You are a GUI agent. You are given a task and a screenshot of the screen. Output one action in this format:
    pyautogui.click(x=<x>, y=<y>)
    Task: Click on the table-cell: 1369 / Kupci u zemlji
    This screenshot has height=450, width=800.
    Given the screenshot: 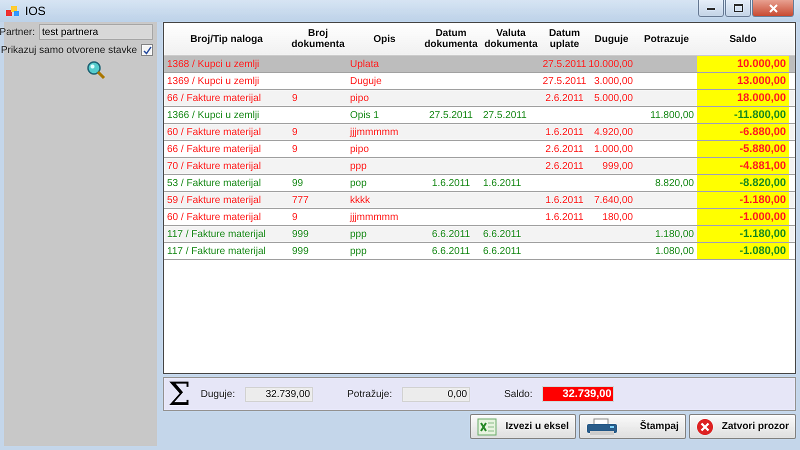 What is the action you would take?
    pyautogui.click(x=213, y=81)
    